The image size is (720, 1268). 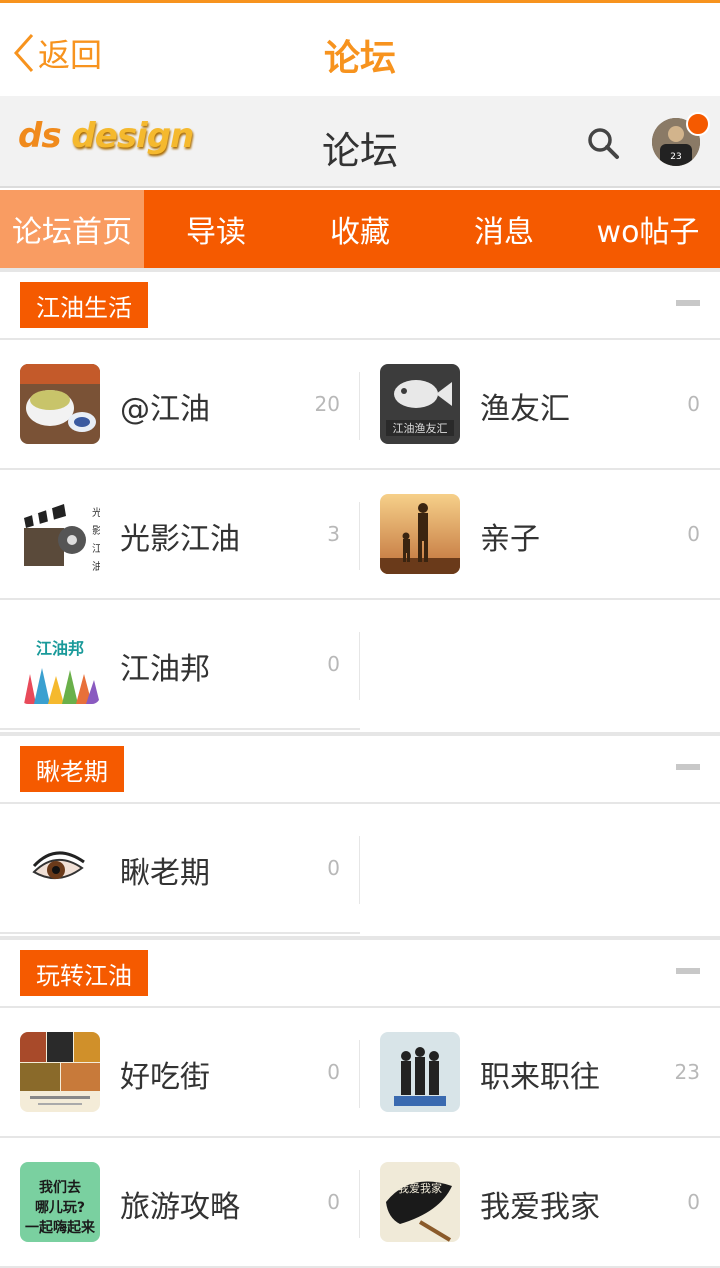 I want to click on section-title: 玩转江油, so click(x=84, y=973).